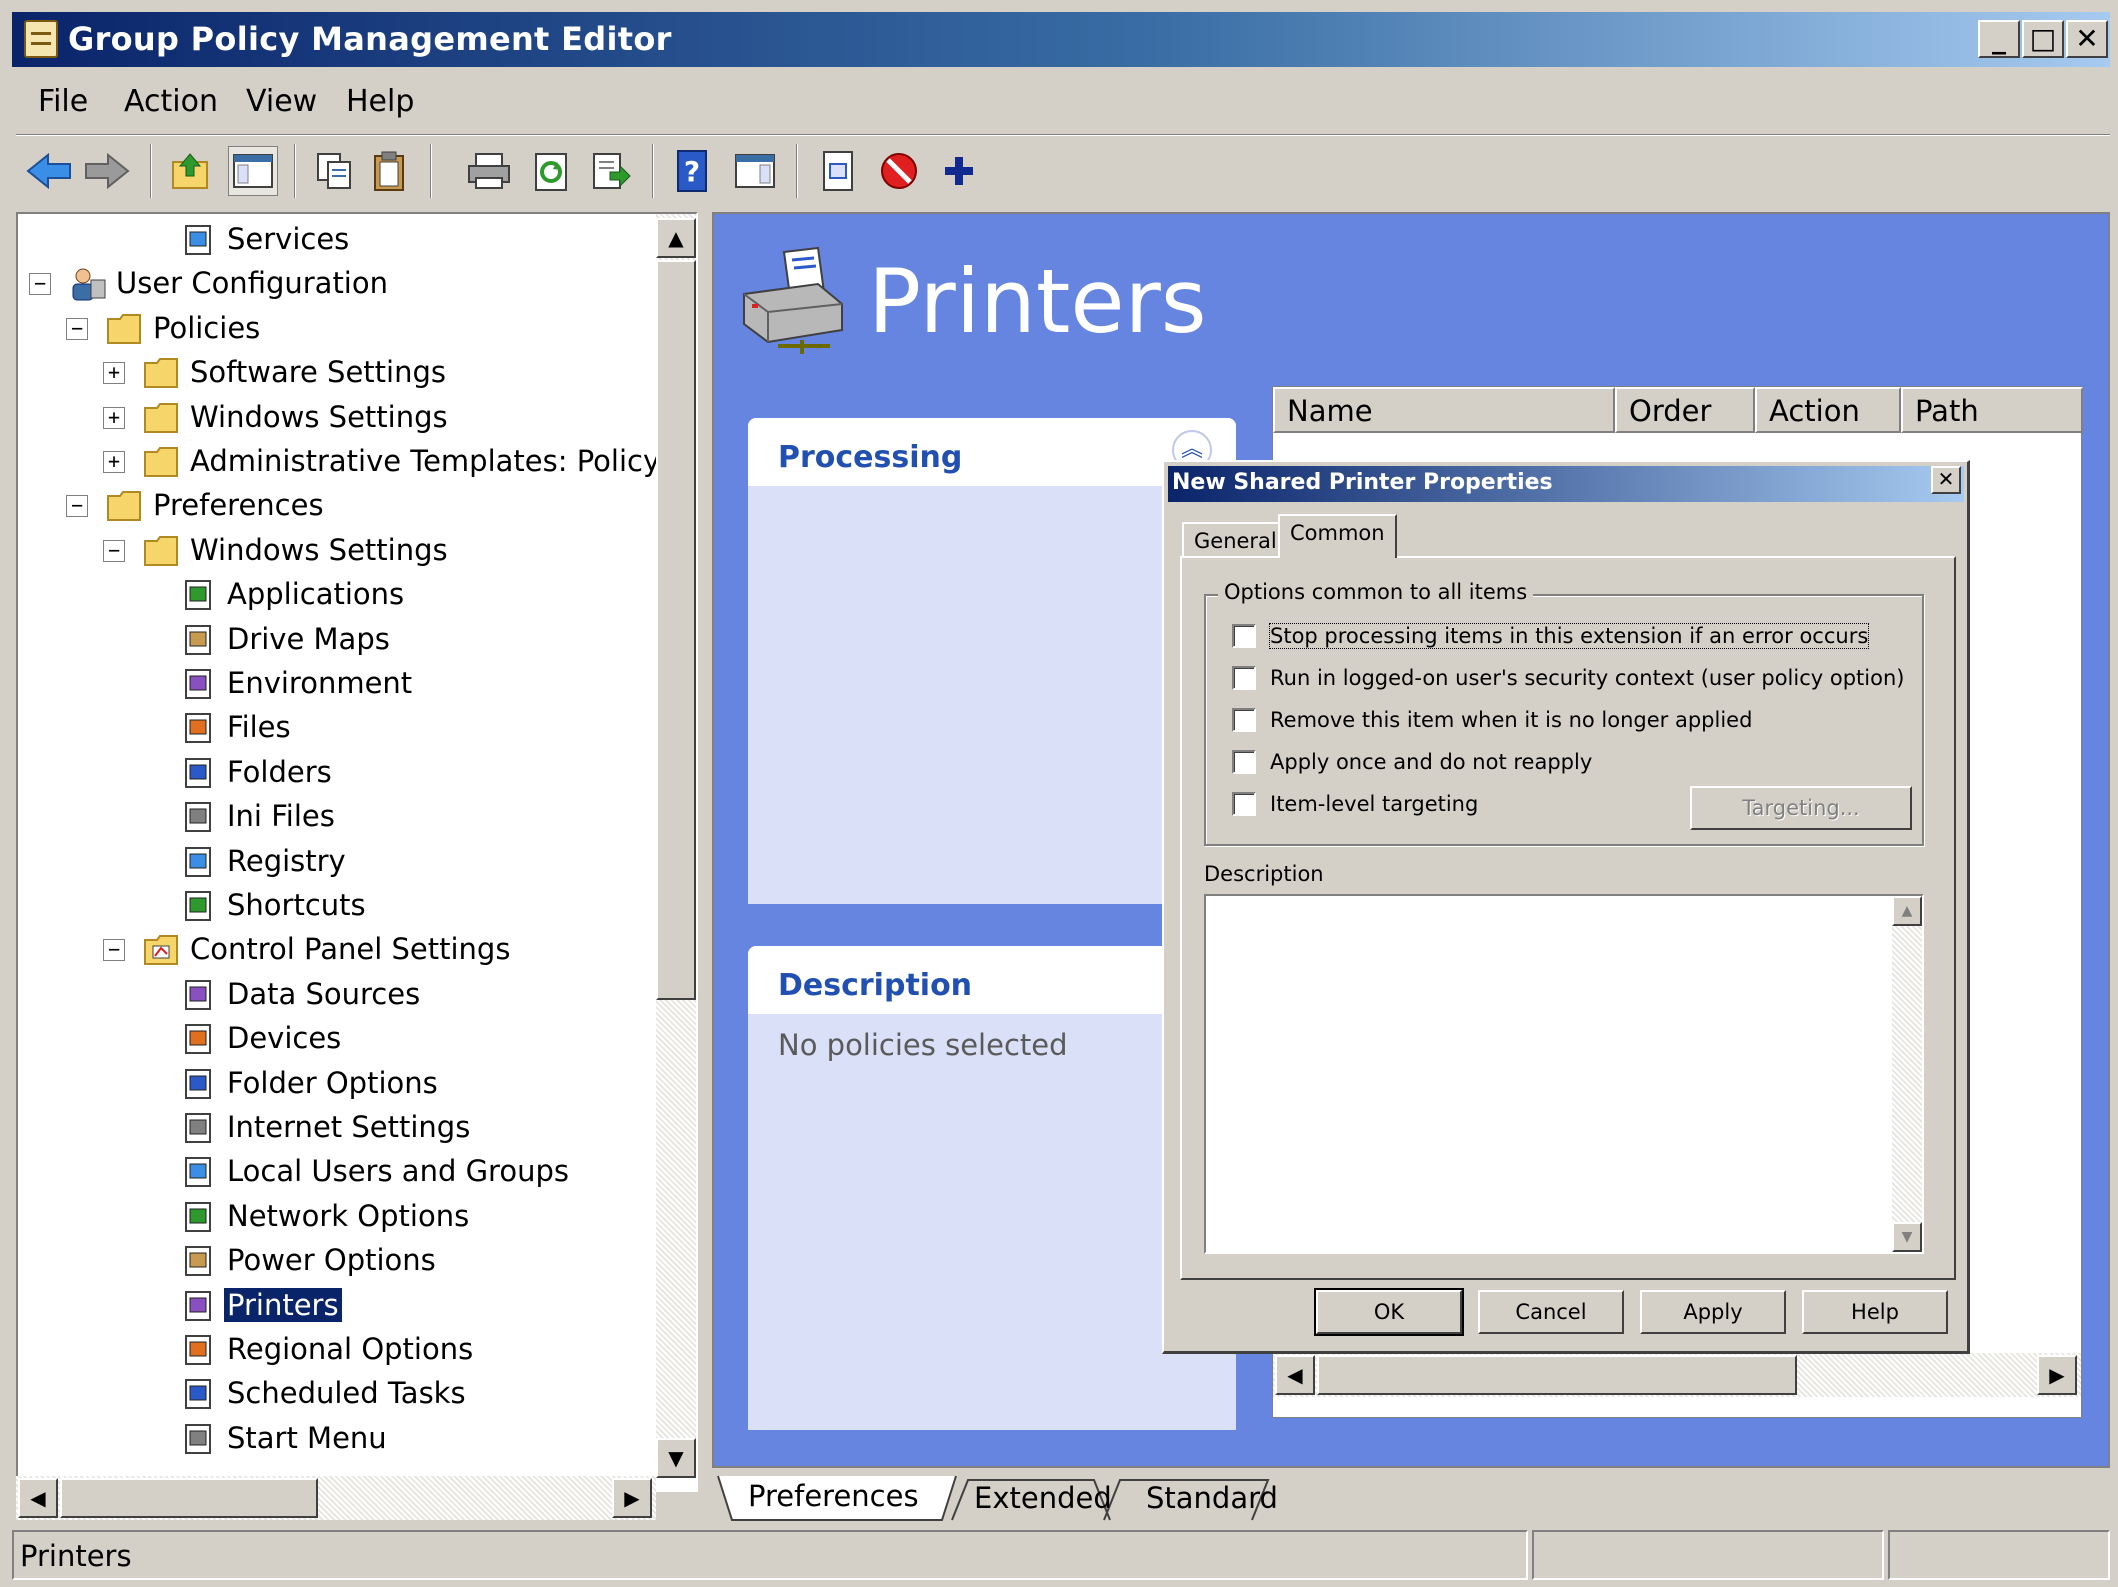 Image resolution: width=2118 pixels, height=1587 pixels. Describe the element at coordinates (1043, 1499) in the screenshot. I see `tab-extended: Extended` at that location.